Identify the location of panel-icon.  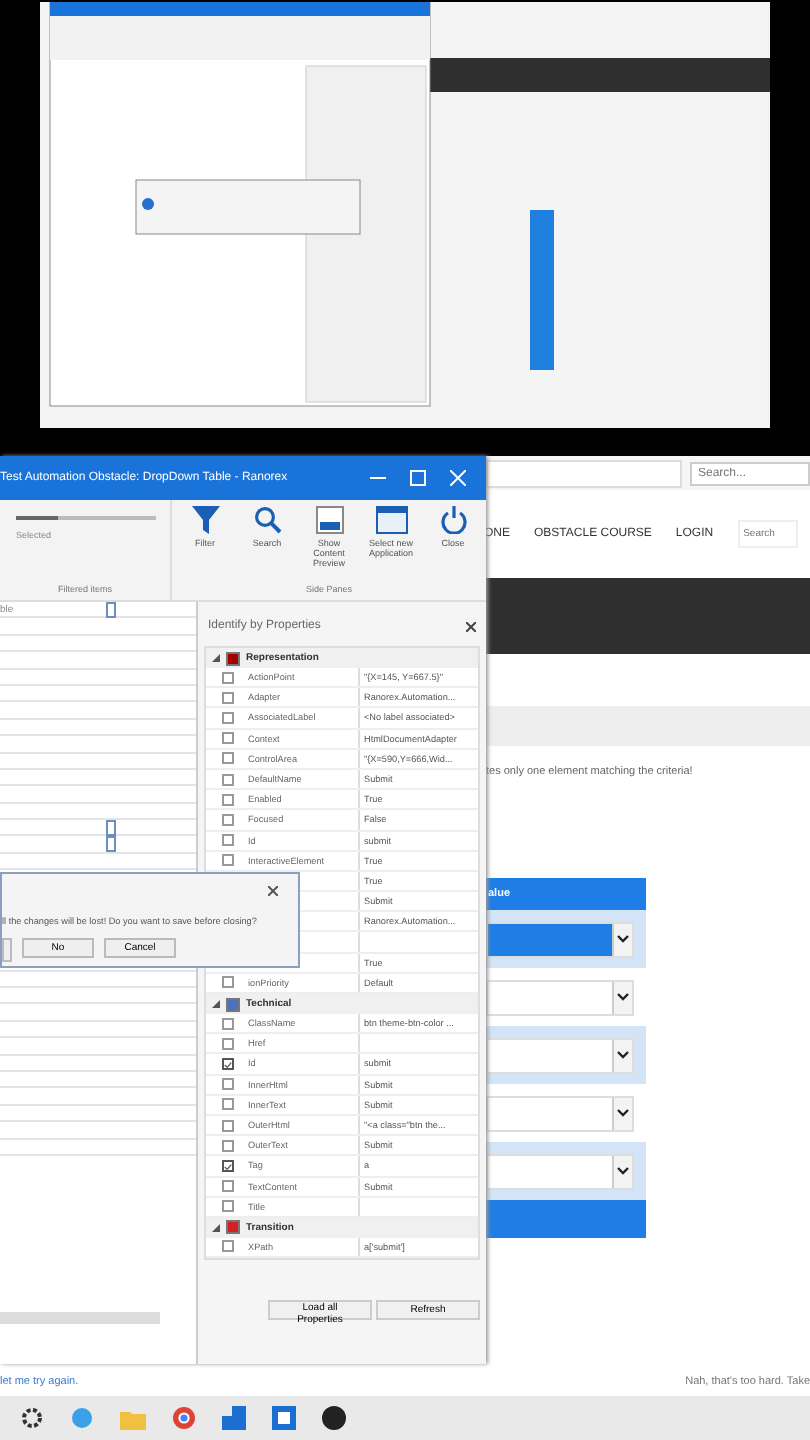
(329, 520).